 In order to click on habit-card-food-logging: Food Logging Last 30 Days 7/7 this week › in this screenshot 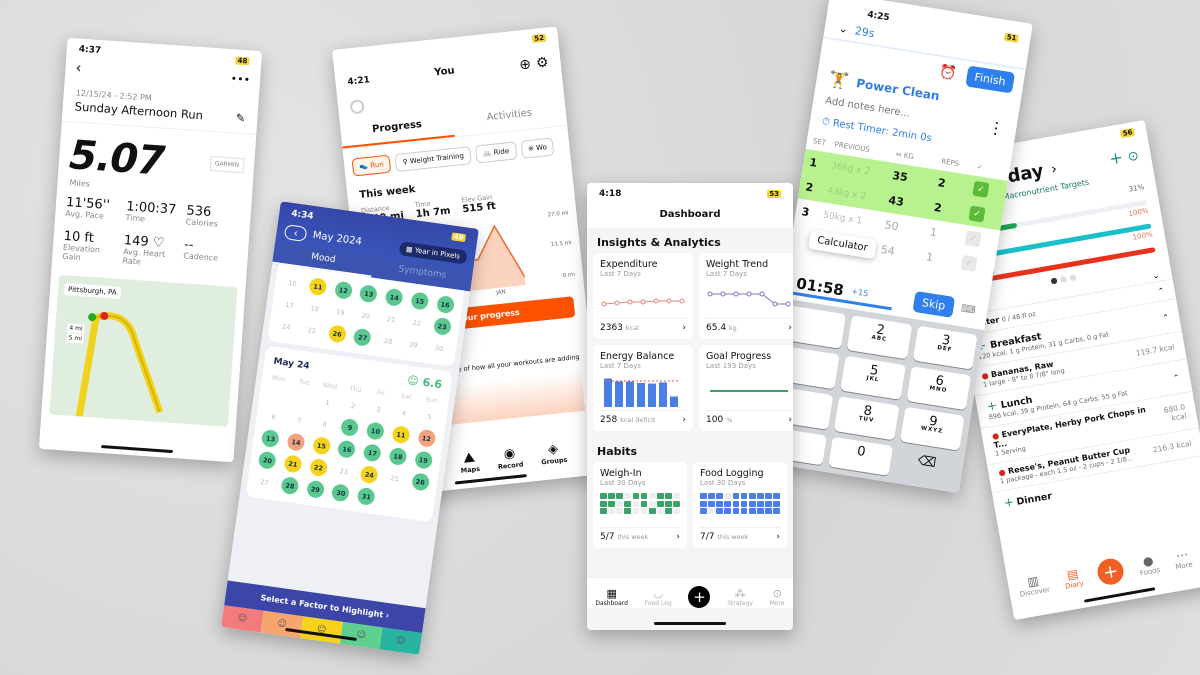, I will do `click(740, 505)`.